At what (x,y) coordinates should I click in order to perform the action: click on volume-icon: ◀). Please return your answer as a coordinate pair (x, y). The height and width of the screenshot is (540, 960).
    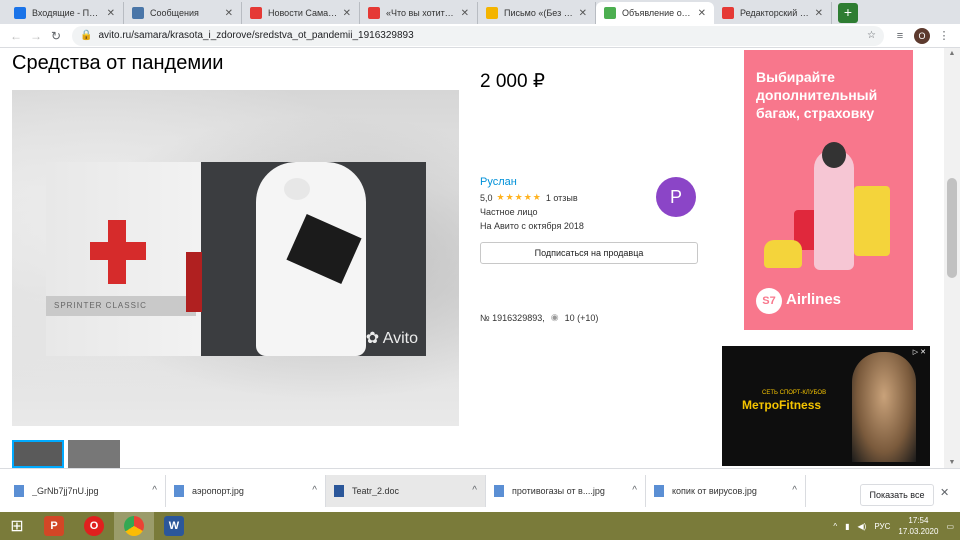
    Looking at the image, I should click on (862, 526).